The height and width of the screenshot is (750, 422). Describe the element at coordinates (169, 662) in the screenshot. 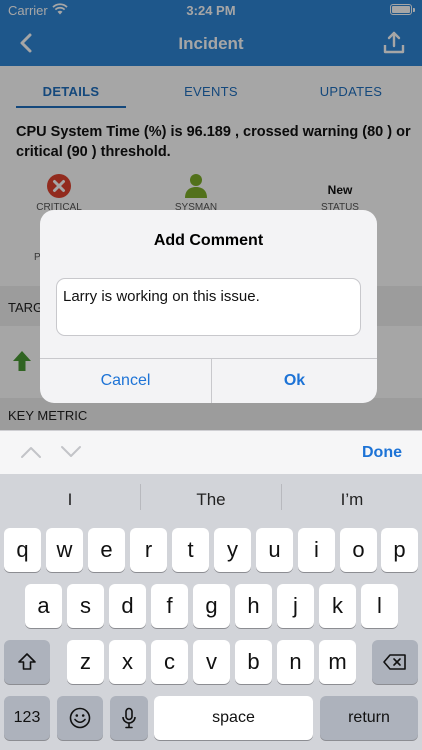

I see `key-c: c` at that location.